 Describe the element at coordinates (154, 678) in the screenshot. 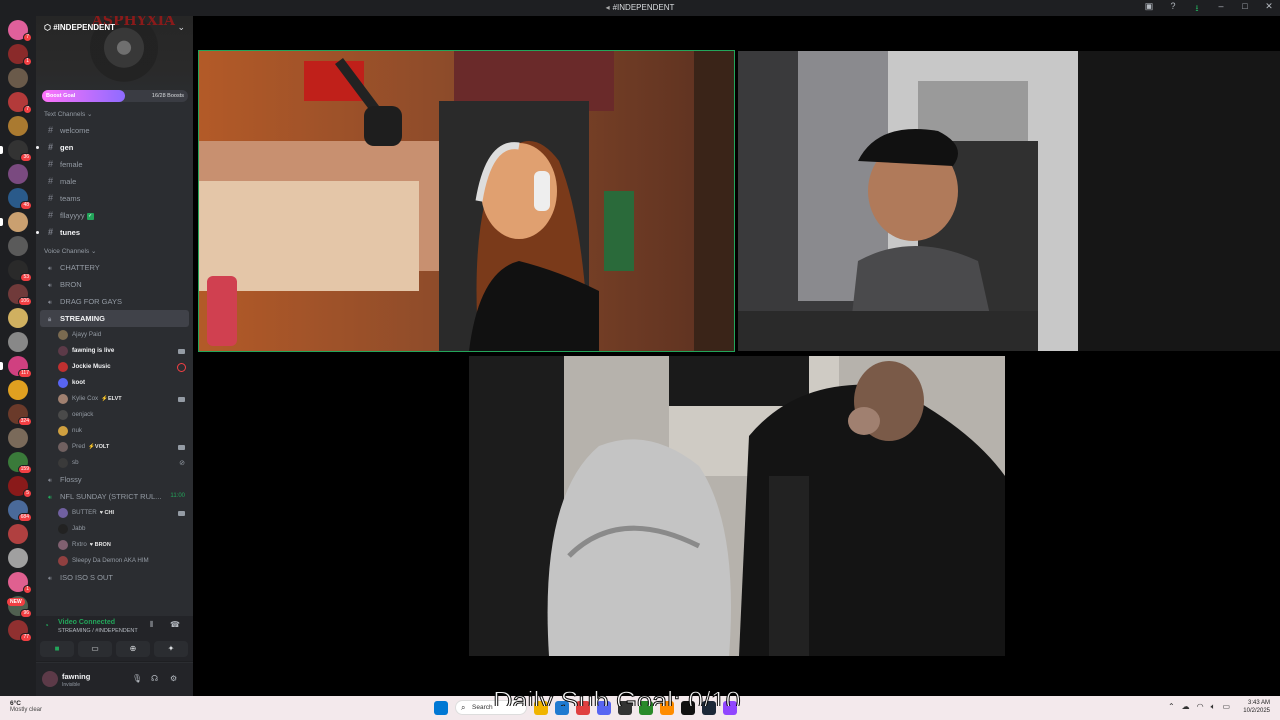

I see `headphones-icon: ☊` at that location.